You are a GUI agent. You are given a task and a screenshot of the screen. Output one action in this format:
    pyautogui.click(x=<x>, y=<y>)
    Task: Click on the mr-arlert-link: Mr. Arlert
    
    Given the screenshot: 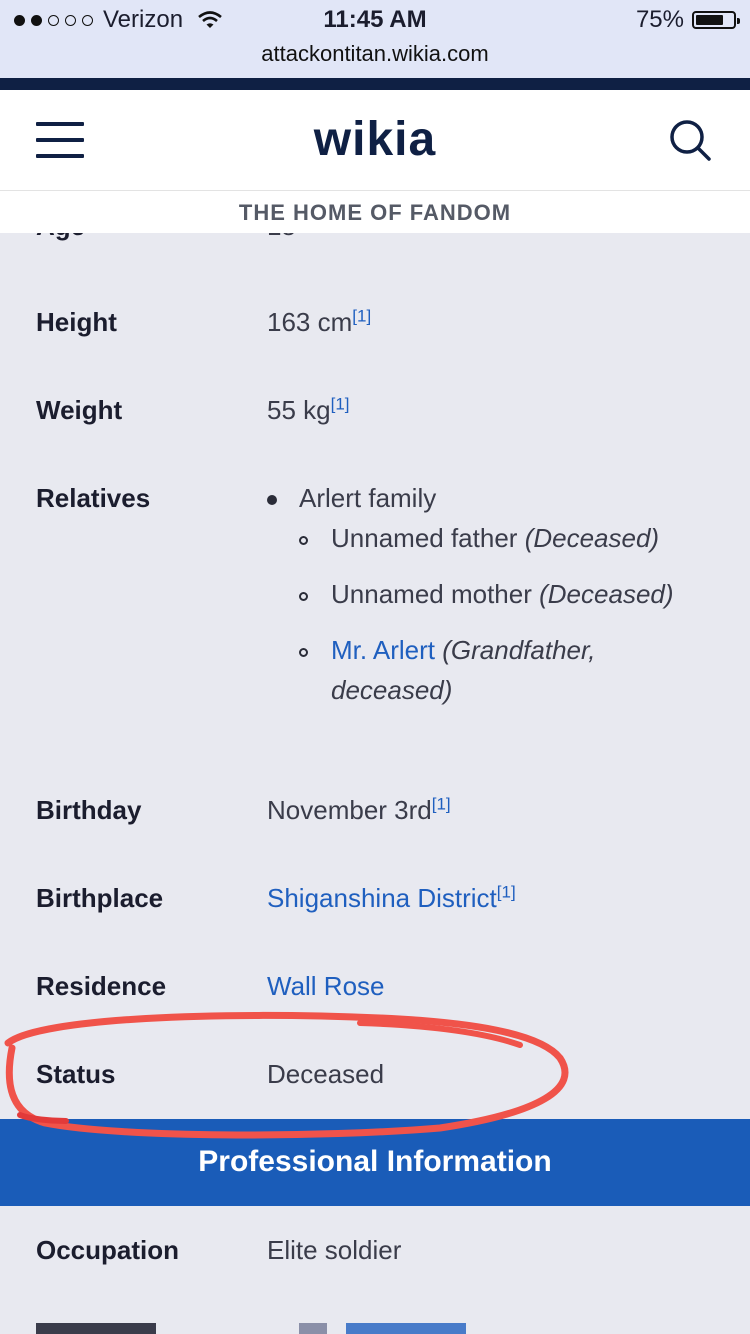 What is the action you would take?
    pyautogui.click(x=383, y=650)
    